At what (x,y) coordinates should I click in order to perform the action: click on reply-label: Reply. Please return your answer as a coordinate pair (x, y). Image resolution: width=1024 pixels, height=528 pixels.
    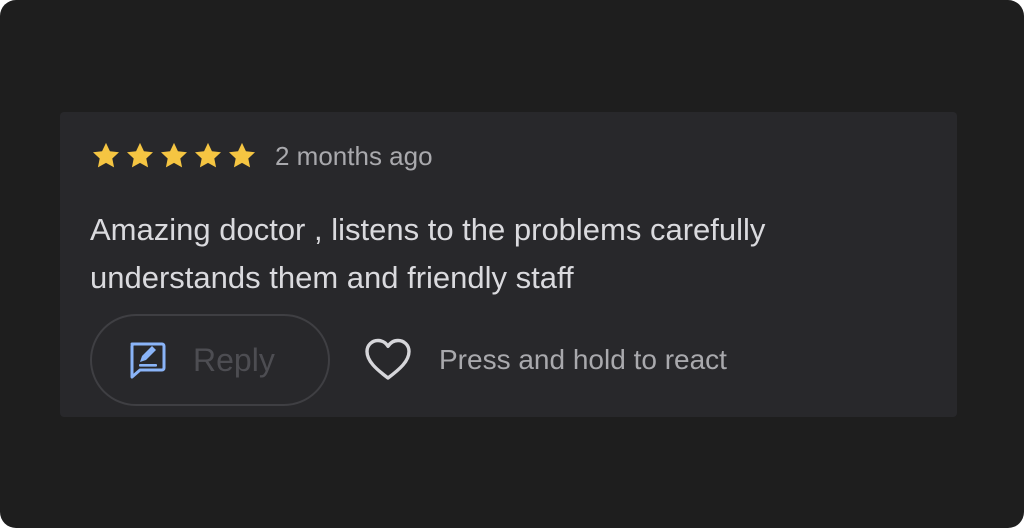
    Looking at the image, I should click on (234, 360).